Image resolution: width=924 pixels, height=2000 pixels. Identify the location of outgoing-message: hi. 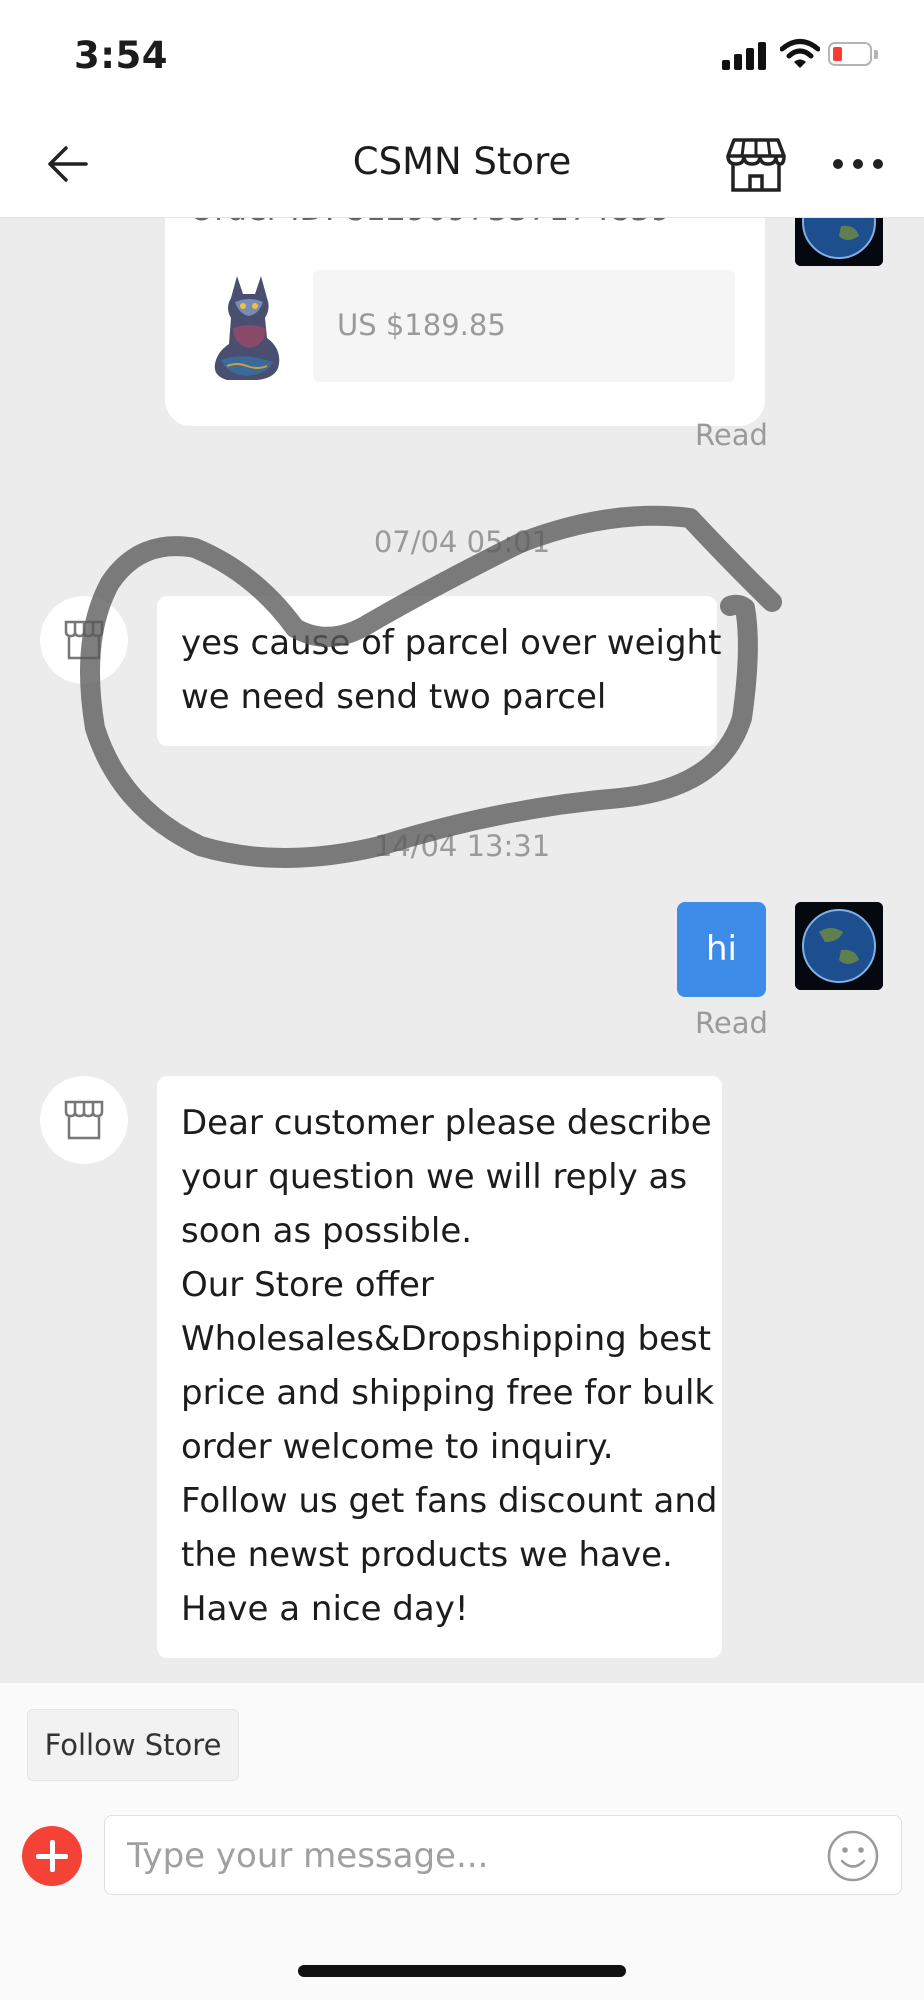
(721, 949).